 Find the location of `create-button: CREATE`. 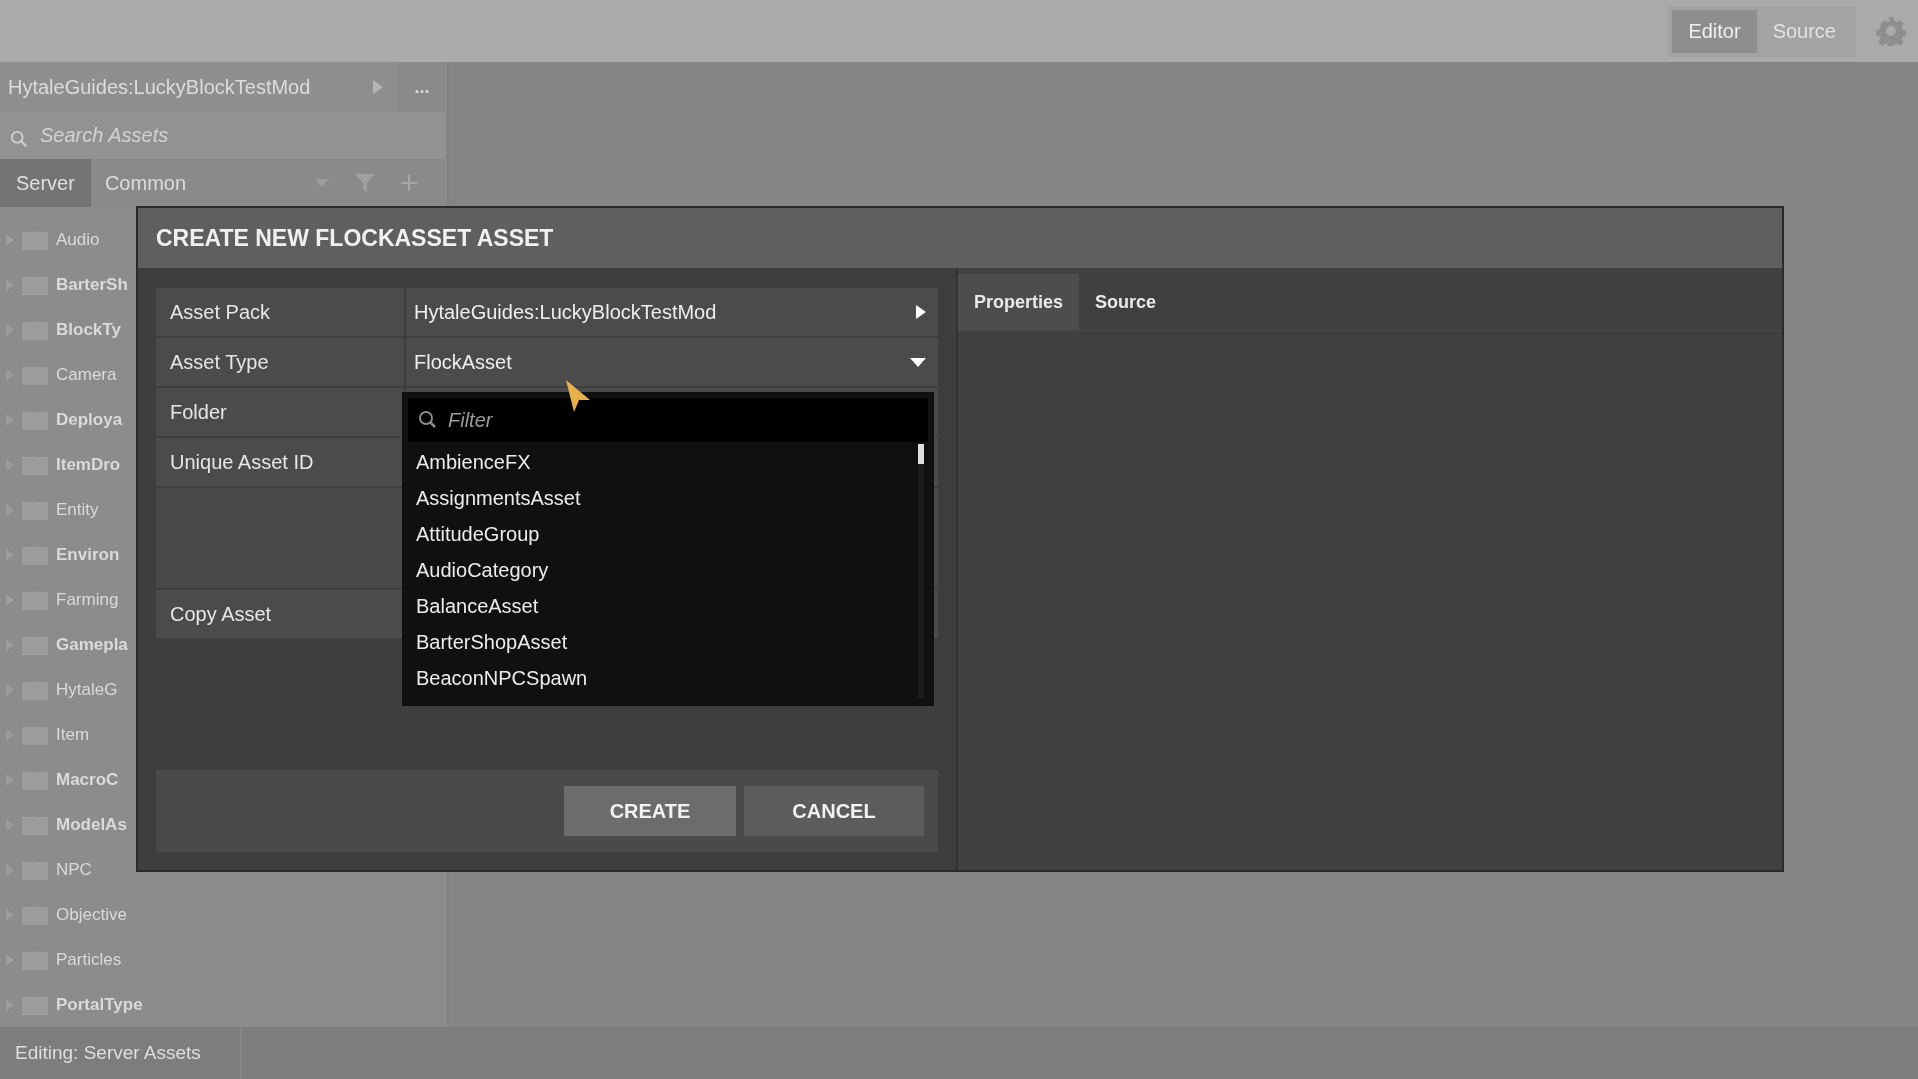

create-button: CREATE is located at coordinates (650, 811).